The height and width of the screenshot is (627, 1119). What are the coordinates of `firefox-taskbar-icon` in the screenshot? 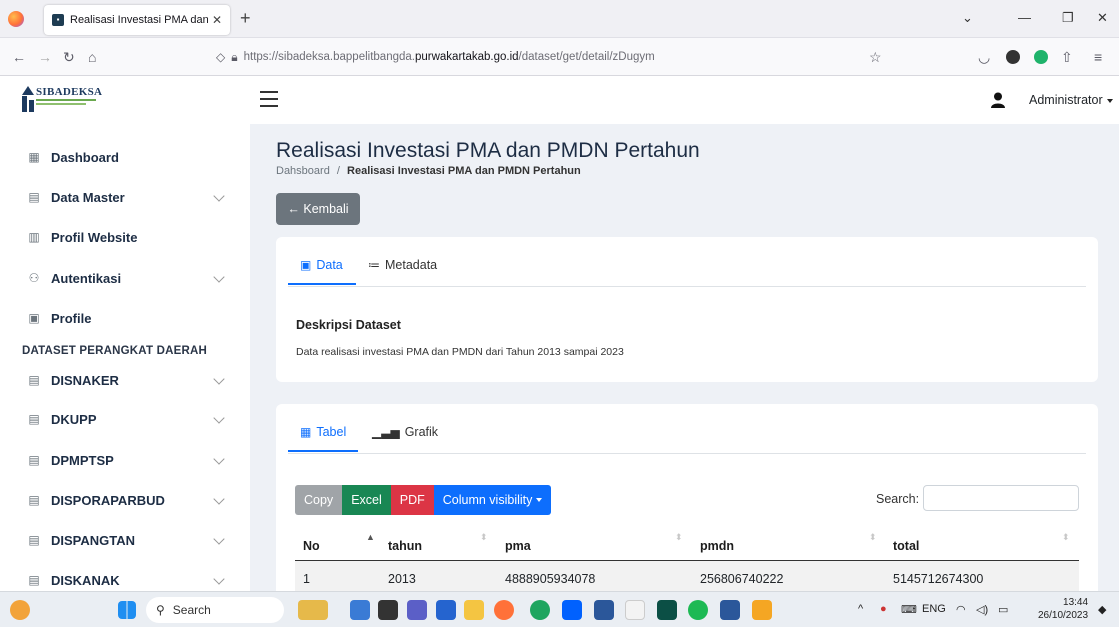 It's located at (504, 610).